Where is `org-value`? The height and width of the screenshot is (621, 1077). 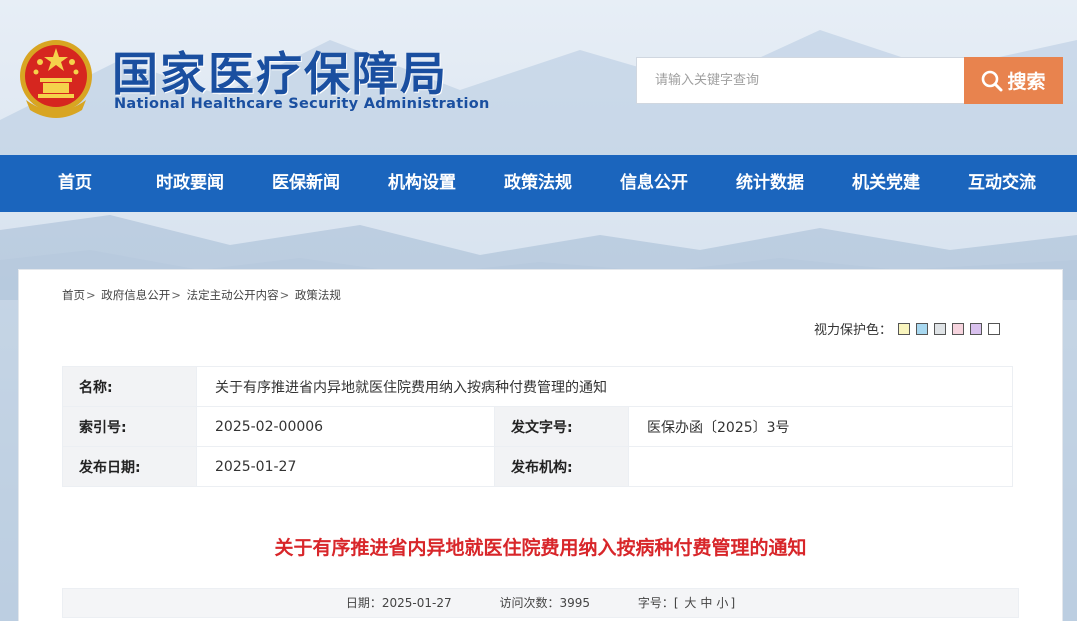
org-value is located at coordinates (820, 466).